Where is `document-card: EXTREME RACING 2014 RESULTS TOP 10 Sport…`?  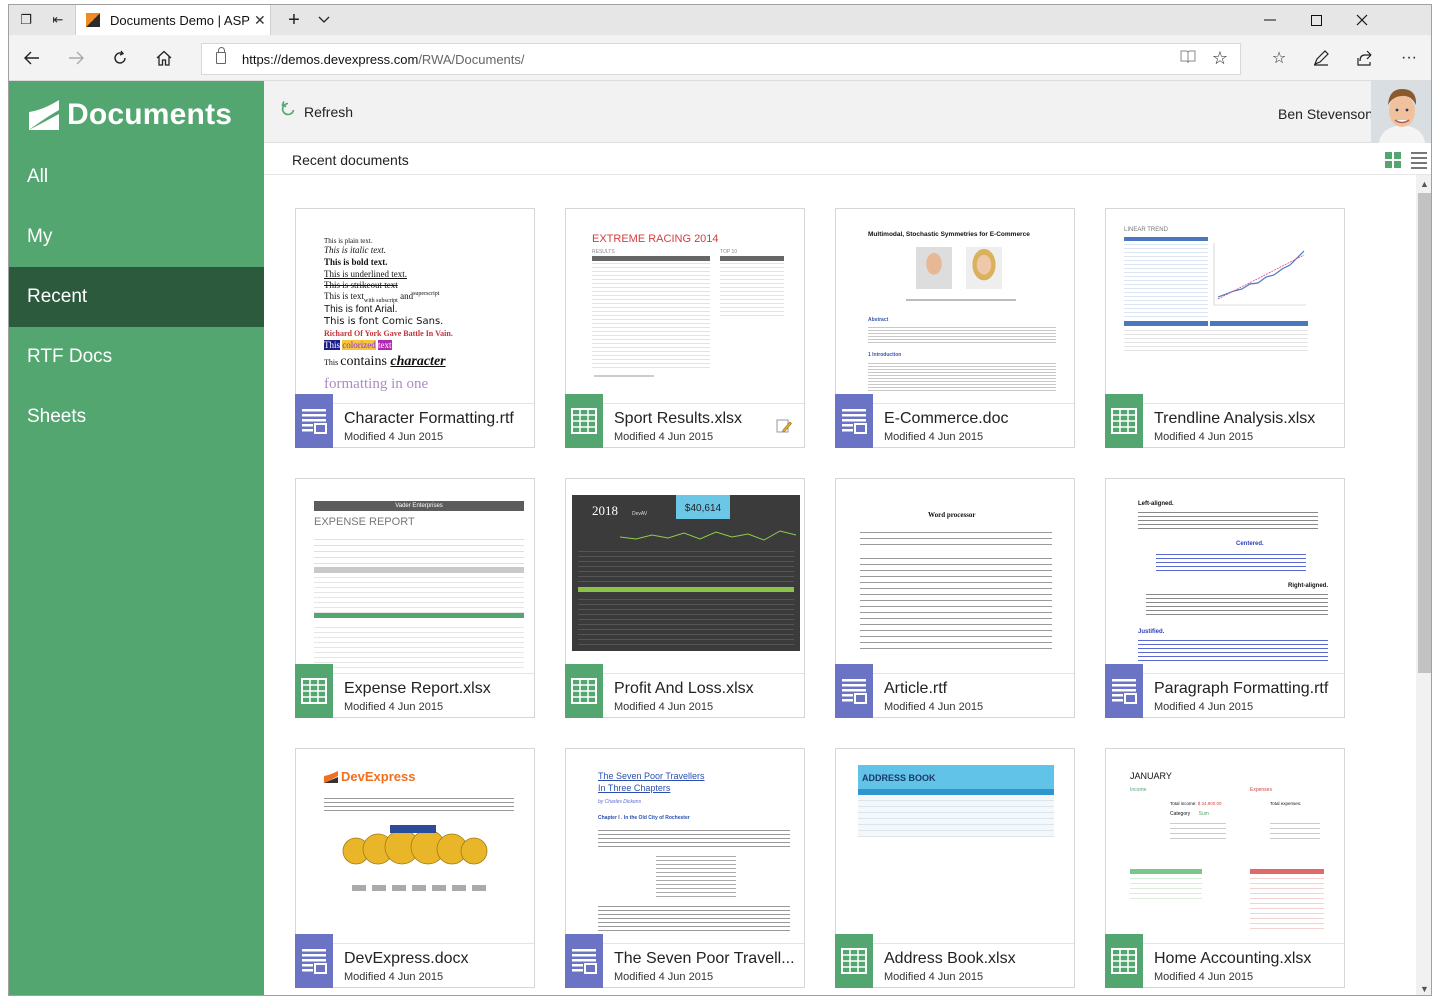 document-card: EXTREME RACING 2014 RESULTS TOP 10 Sport… is located at coordinates (685, 328).